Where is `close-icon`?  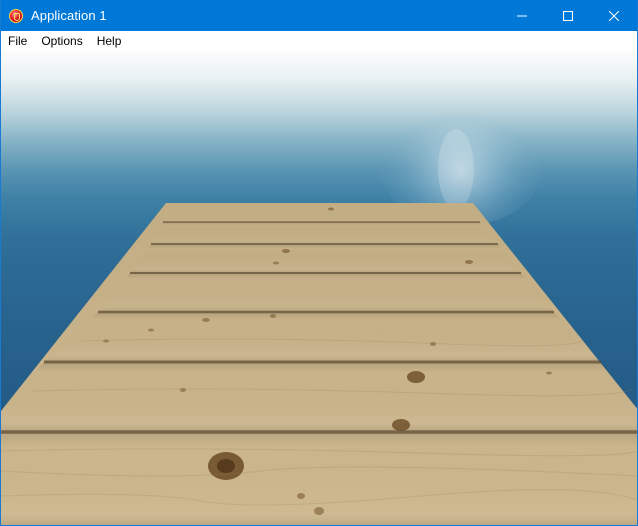
close-icon is located at coordinates (614, 15).